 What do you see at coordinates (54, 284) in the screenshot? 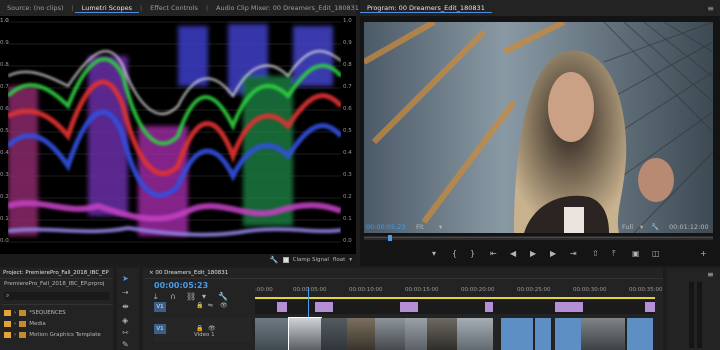
I see `project-file-name: PremierePro_Fall_2018_IBC_EP.prproj` at bounding box center [54, 284].